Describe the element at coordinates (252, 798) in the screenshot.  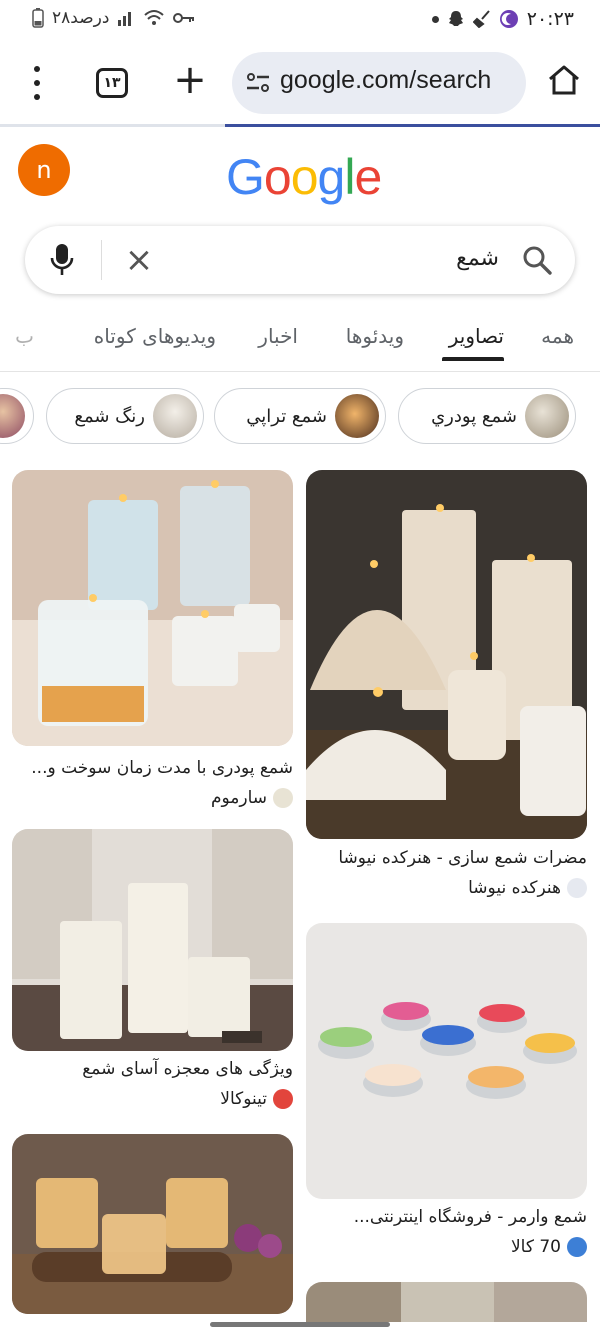
I see `result-source: سارموم` at that location.